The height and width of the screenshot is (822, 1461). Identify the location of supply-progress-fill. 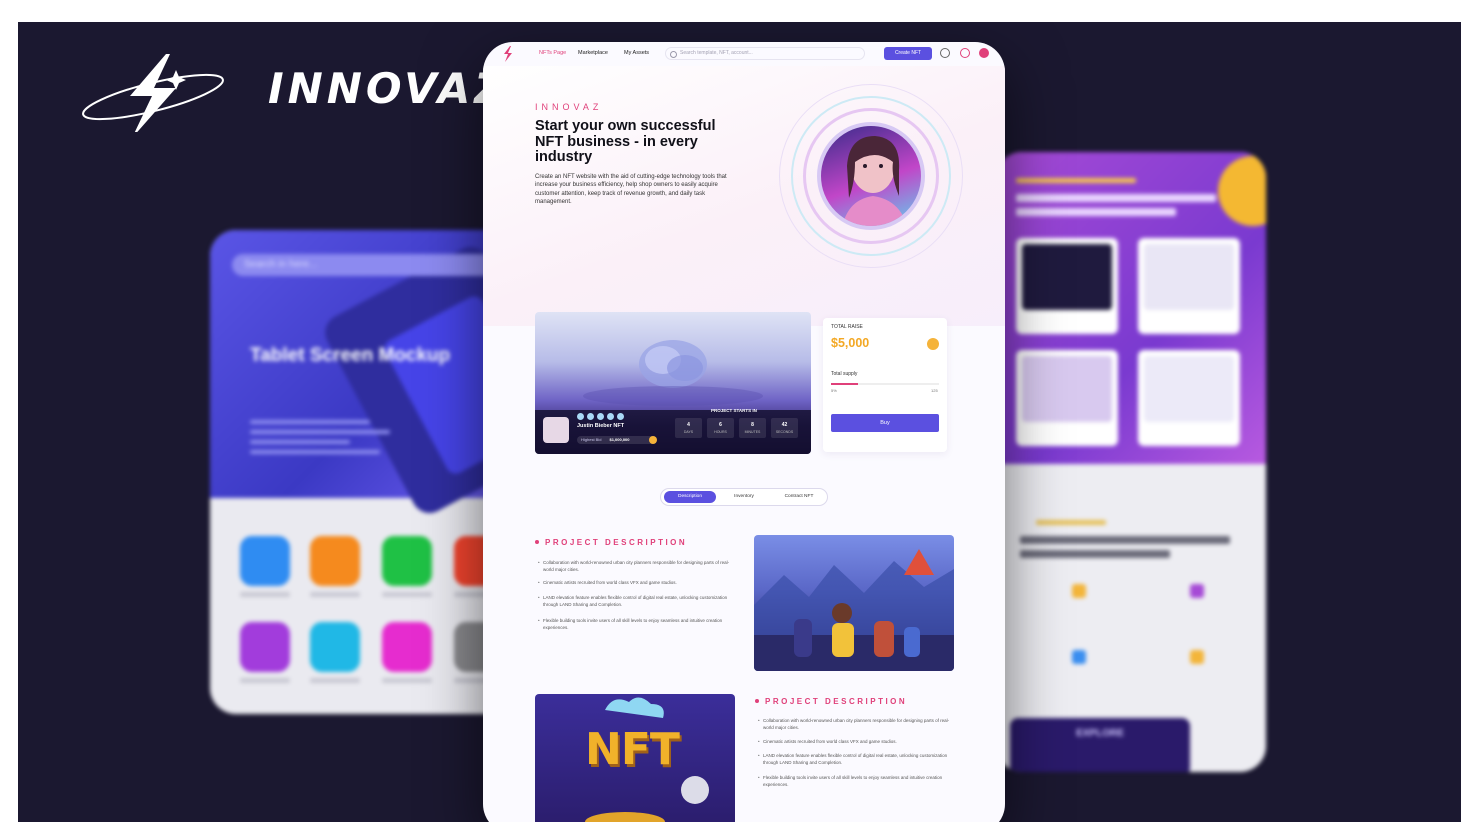
(844, 384).